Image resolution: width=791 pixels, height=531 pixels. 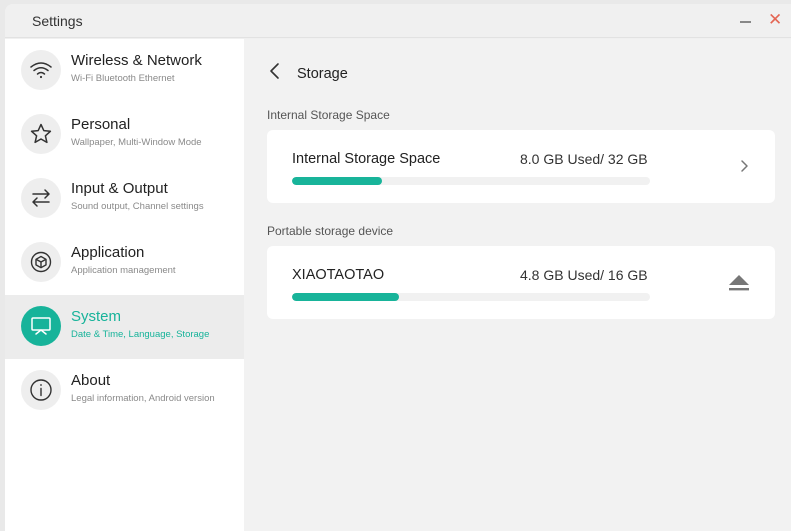 I want to click on sidebar-item-system: System Date & Time, Language, Storage, so click(x=124, y=327).